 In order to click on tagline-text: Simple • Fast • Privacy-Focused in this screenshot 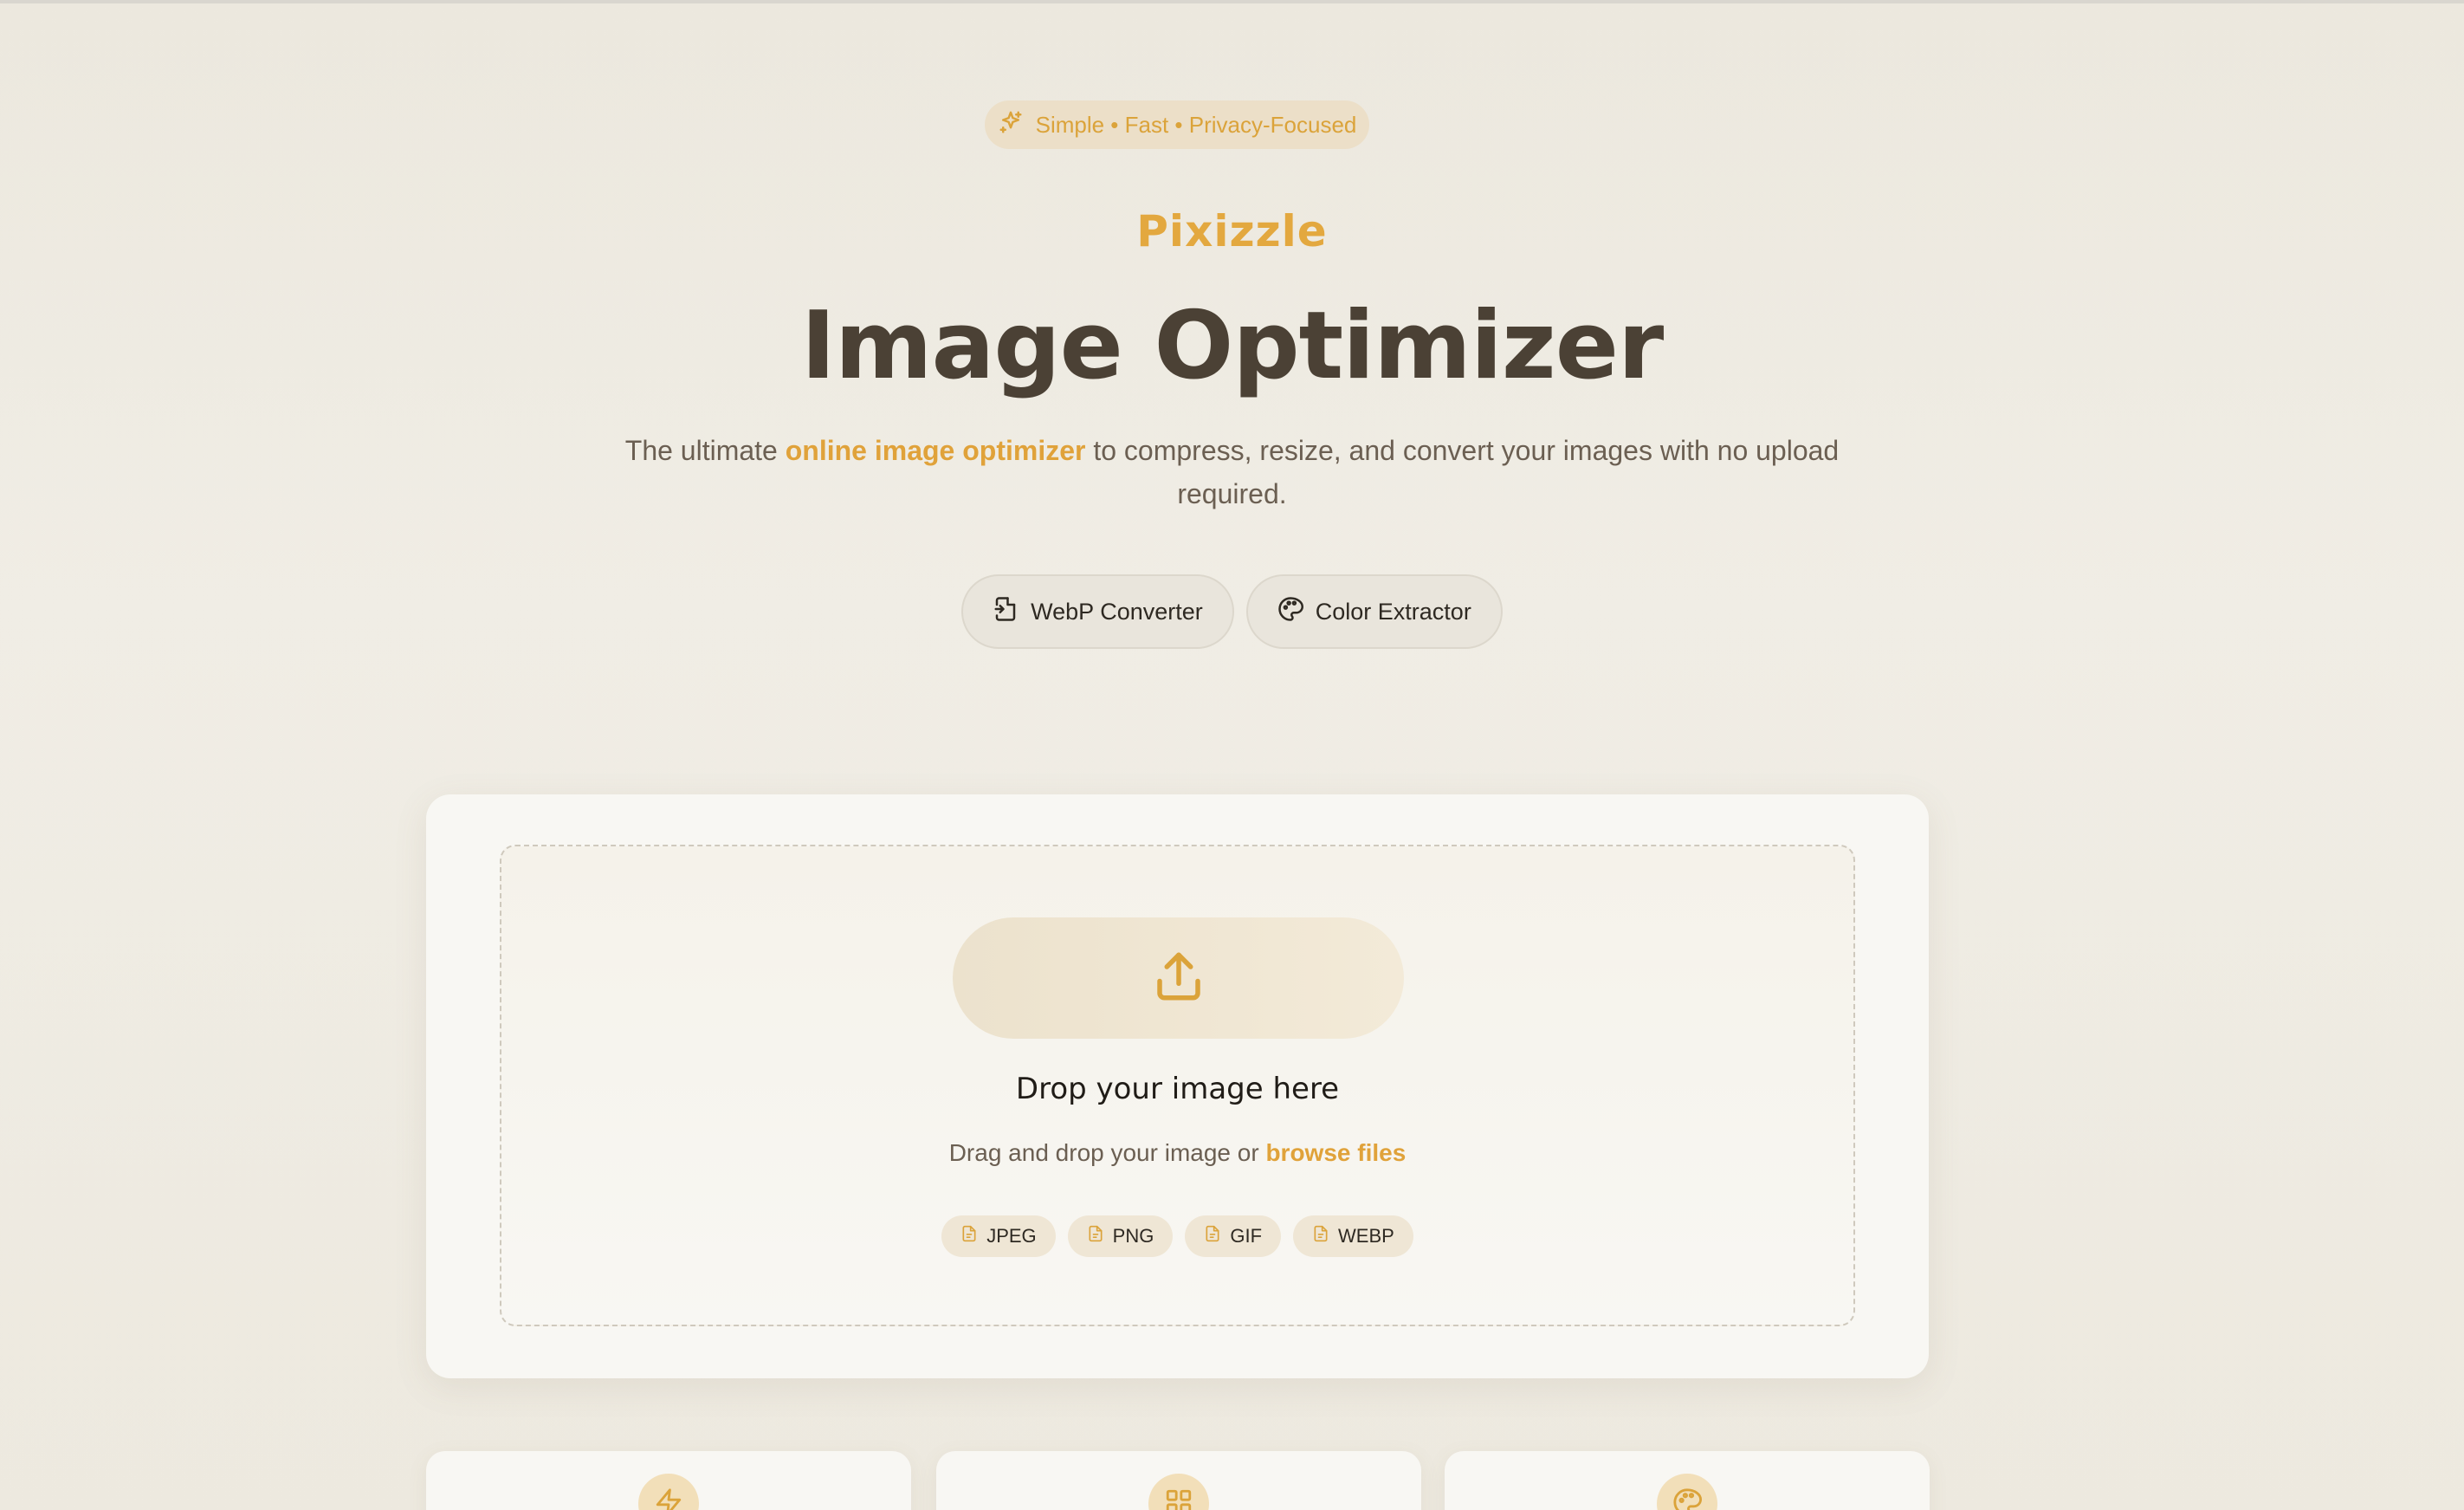, I will do `click(1196, 124)`.